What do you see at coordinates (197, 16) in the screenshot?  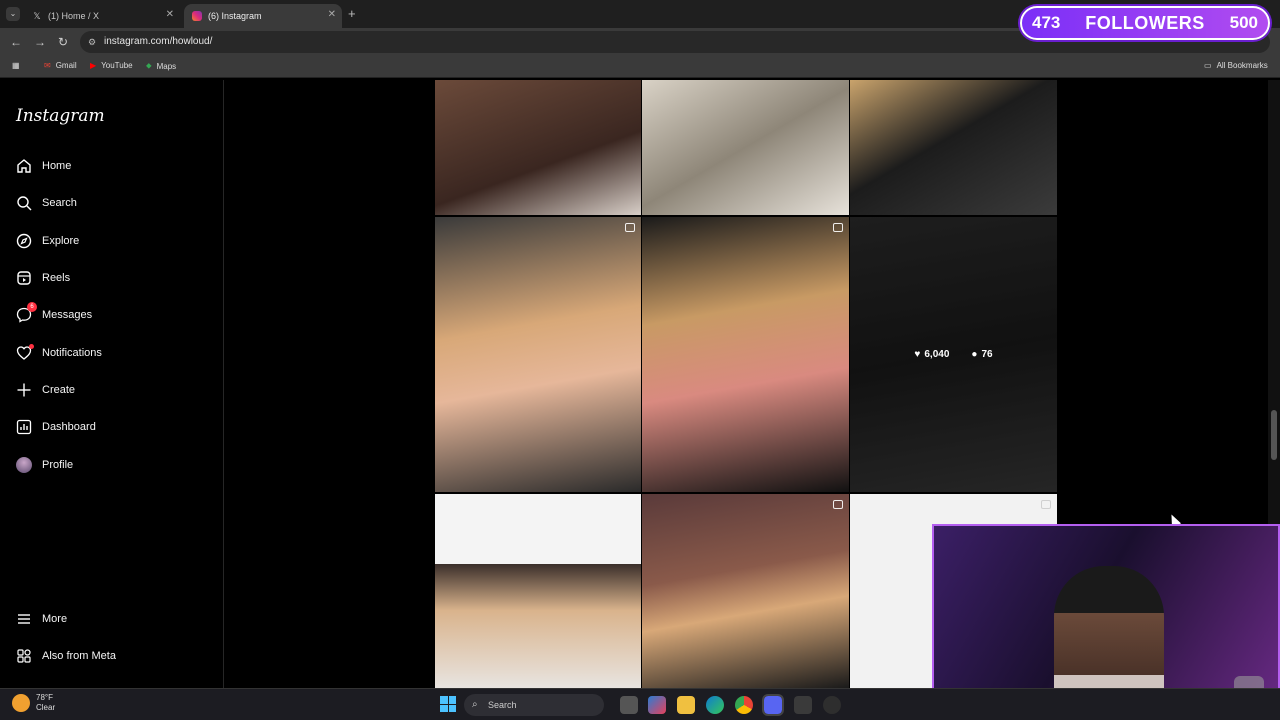 I see `instagram-icon` at bounding box center [197, 16].